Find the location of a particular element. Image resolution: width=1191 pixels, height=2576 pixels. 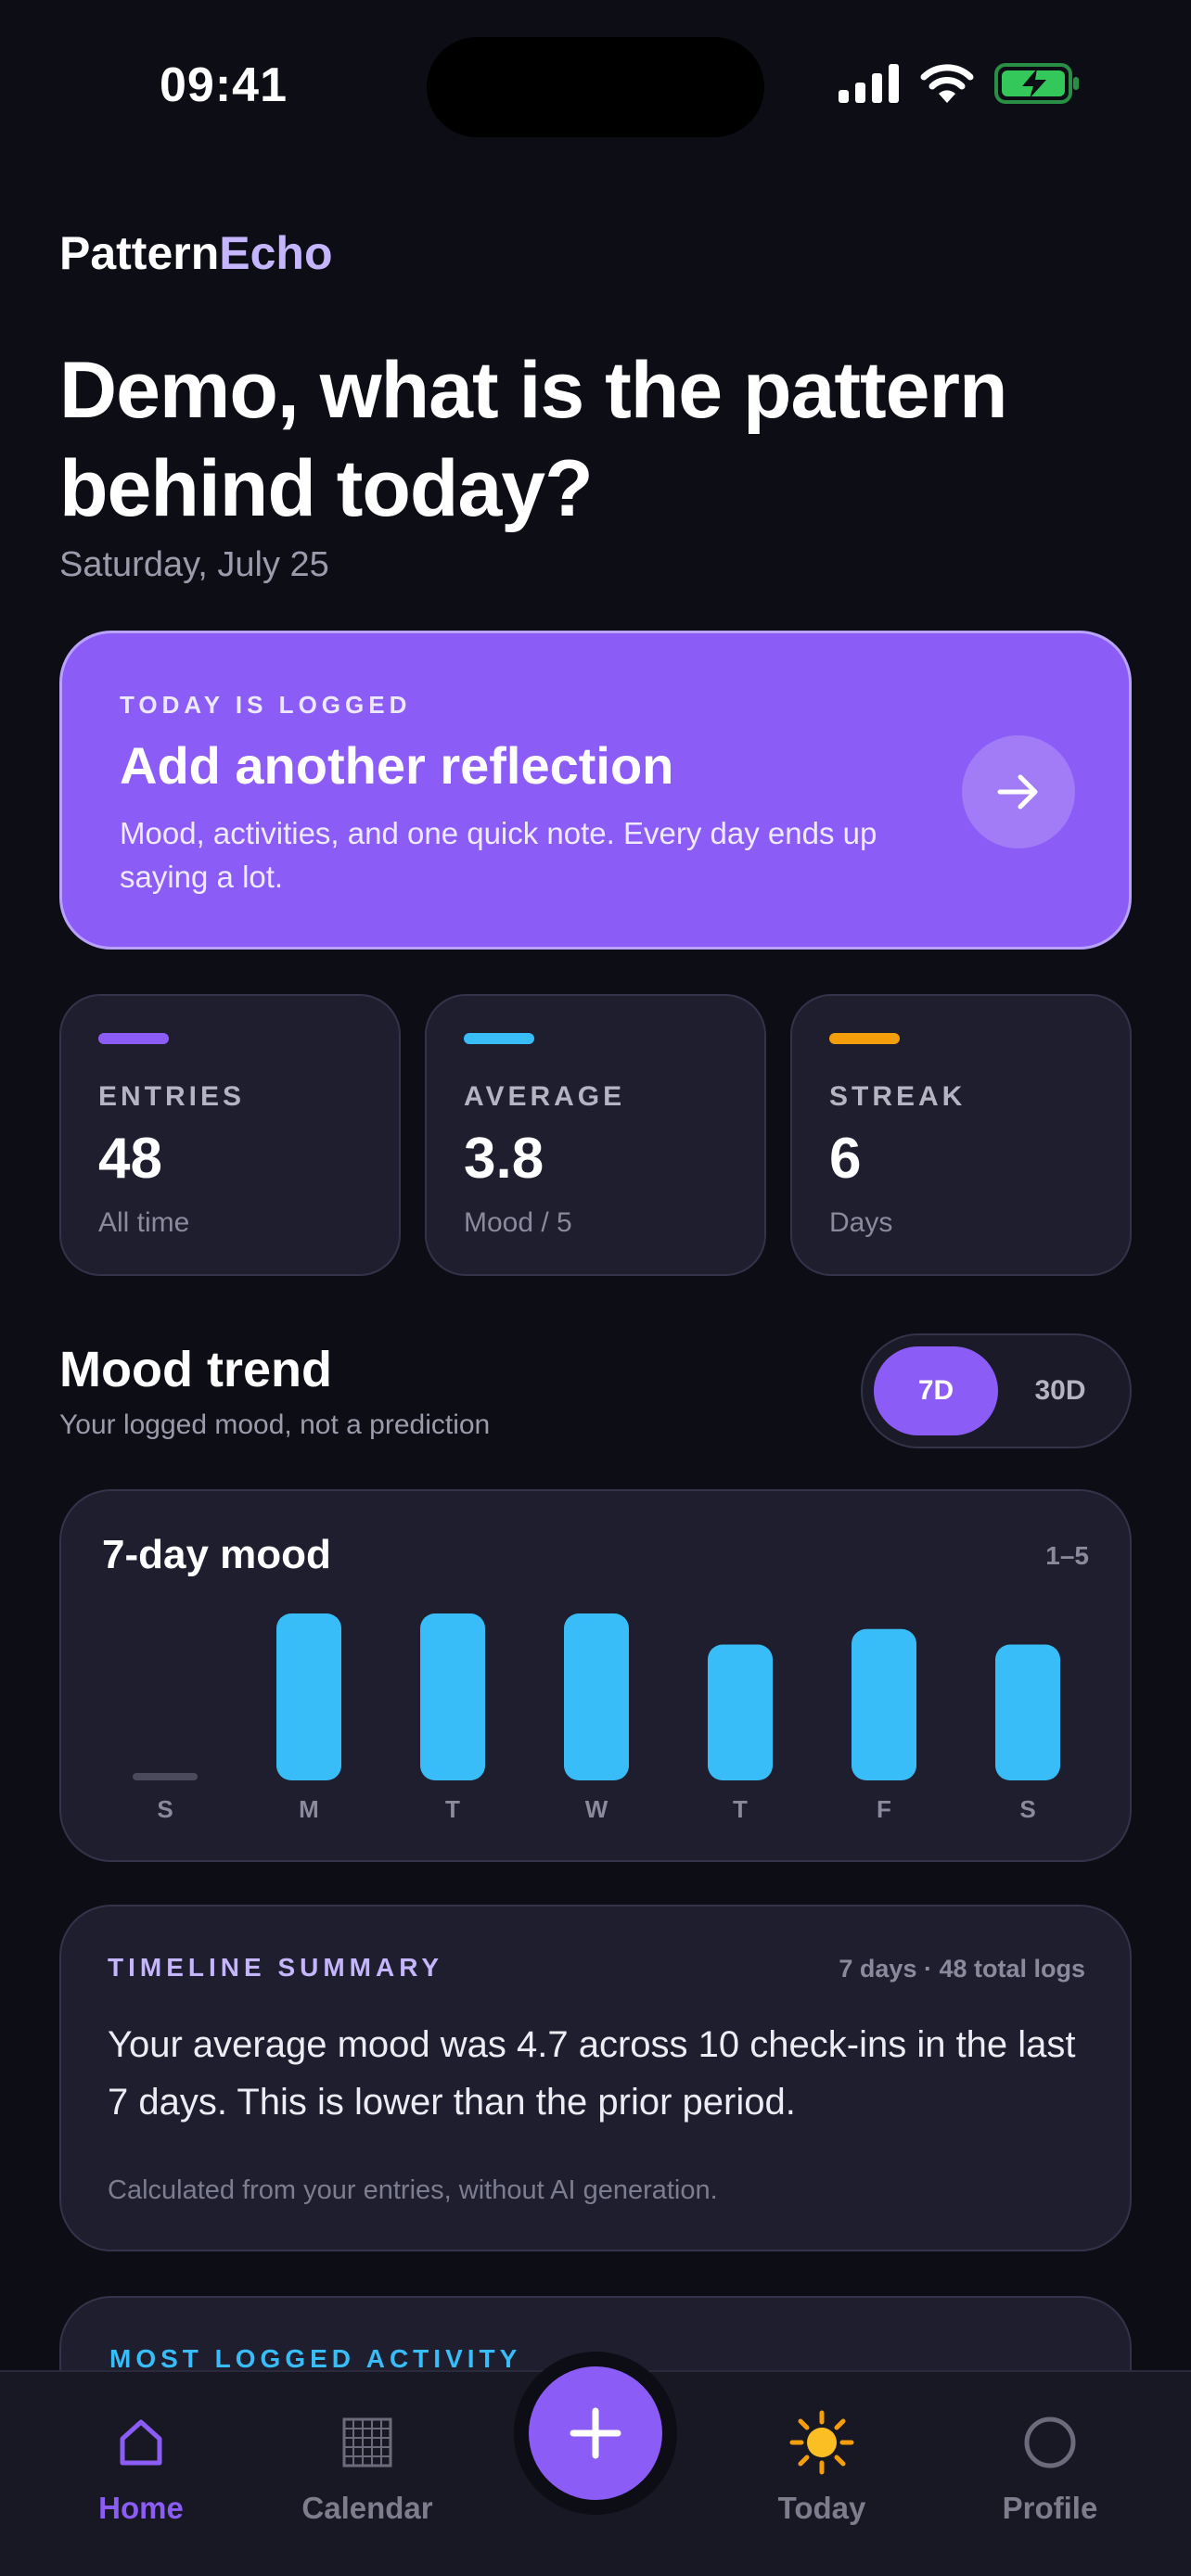

tab-label: Calendar is located at coordinates (367, 2508).